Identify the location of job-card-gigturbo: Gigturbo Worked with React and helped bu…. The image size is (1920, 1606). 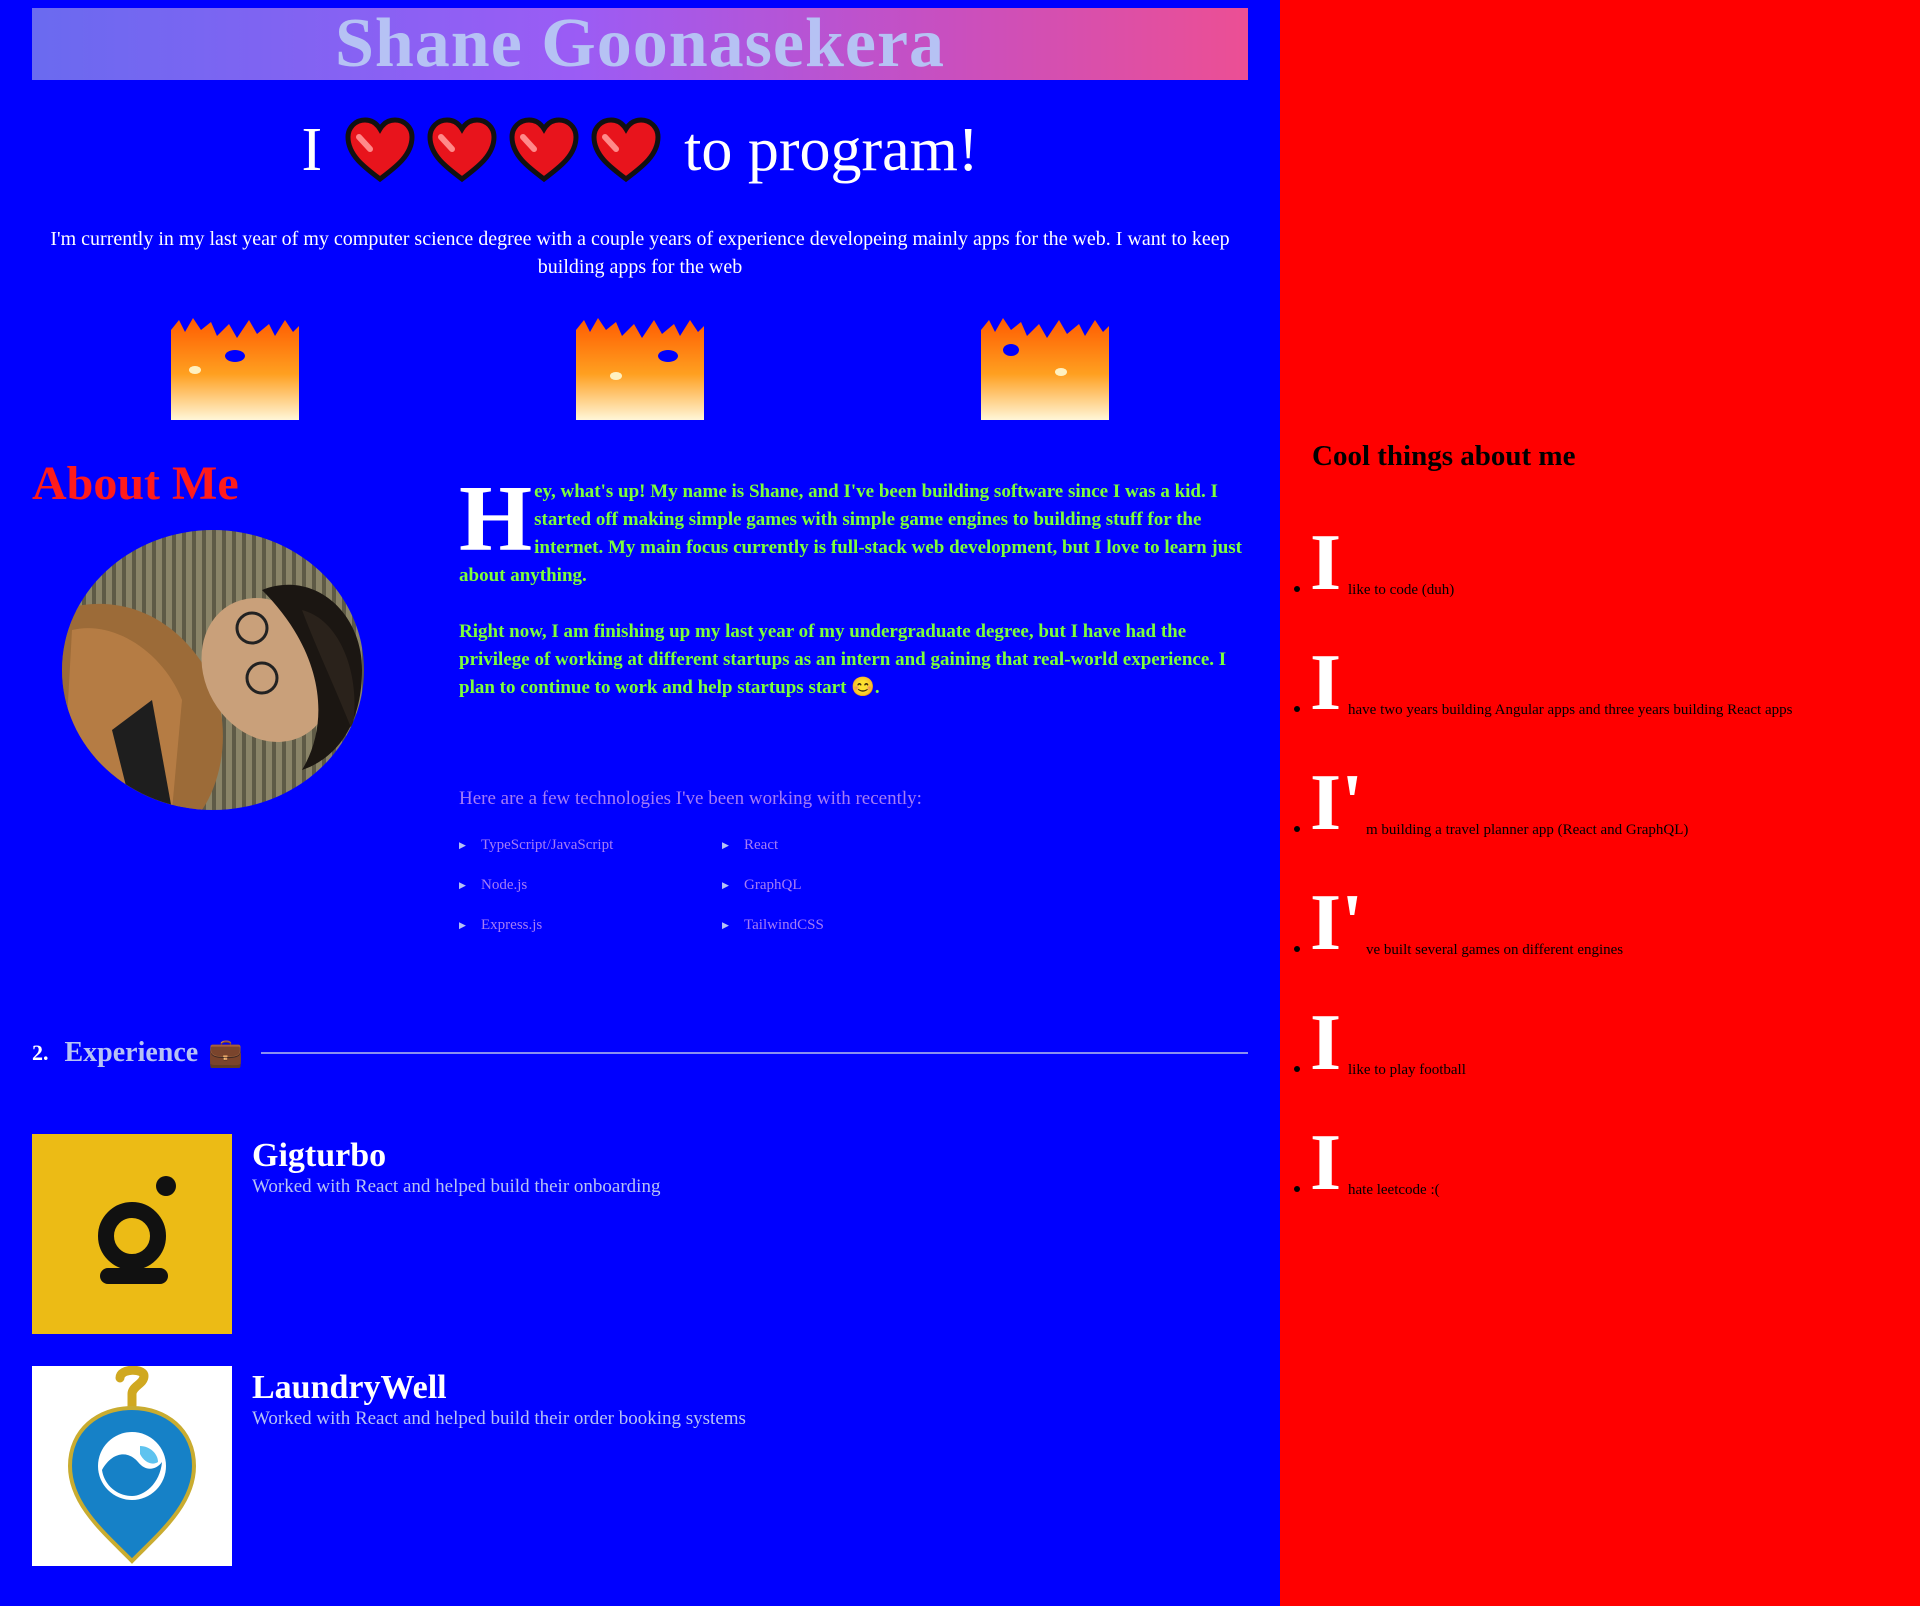
(640, 1234).